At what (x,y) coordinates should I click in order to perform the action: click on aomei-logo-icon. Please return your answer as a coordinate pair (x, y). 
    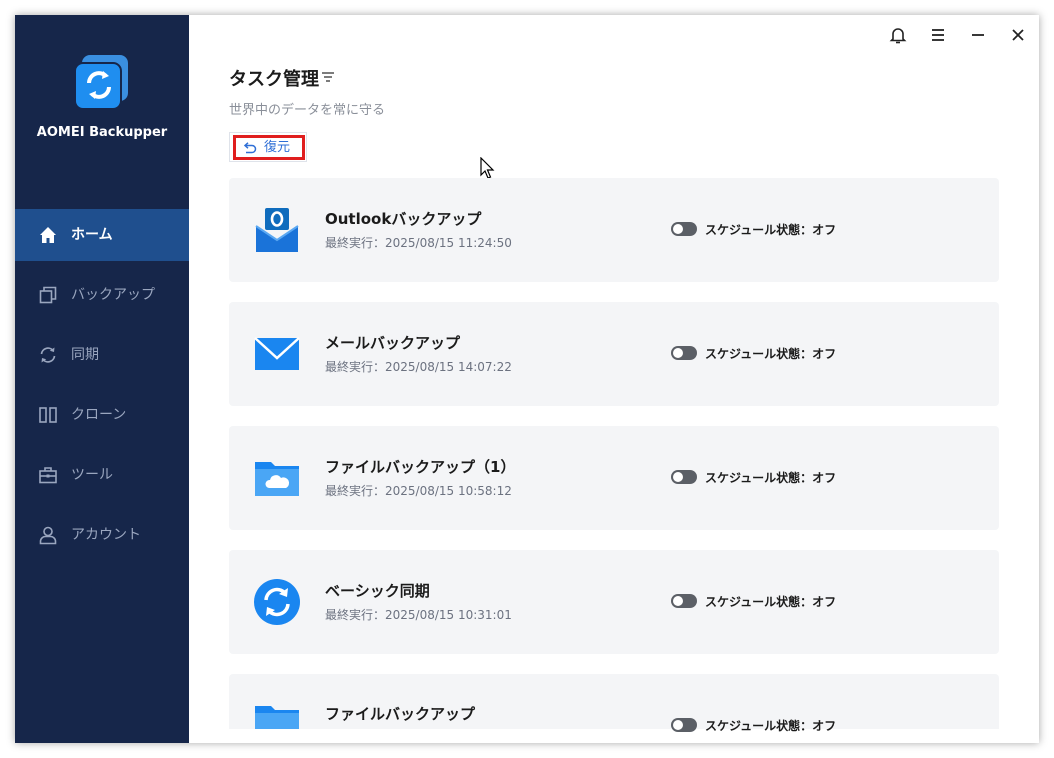
    Looking at the image, I should click on (101, 82).